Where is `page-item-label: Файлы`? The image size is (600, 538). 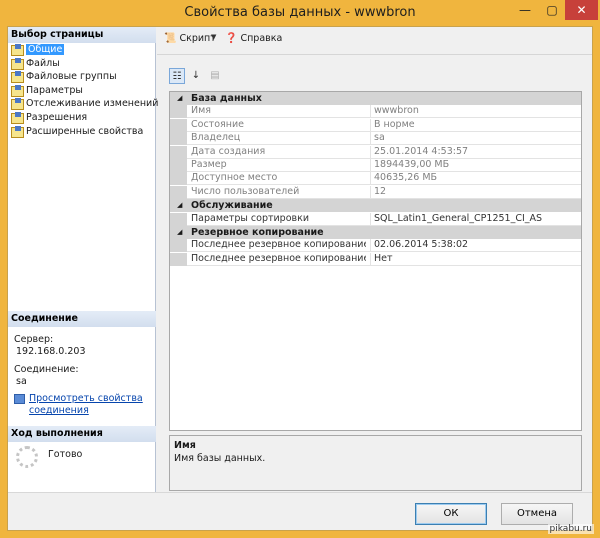 page-item-label: Файлы is located at coordinates (43, 63).